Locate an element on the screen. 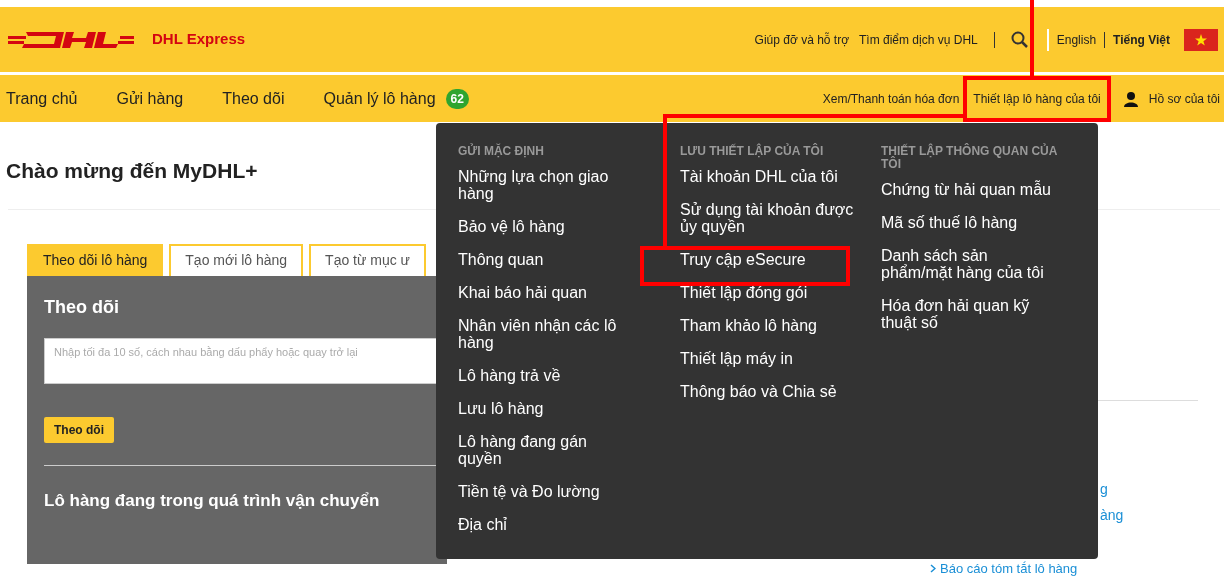  nav-link: Quản lý lô hàng 62 is located at coordinates (396, 98).